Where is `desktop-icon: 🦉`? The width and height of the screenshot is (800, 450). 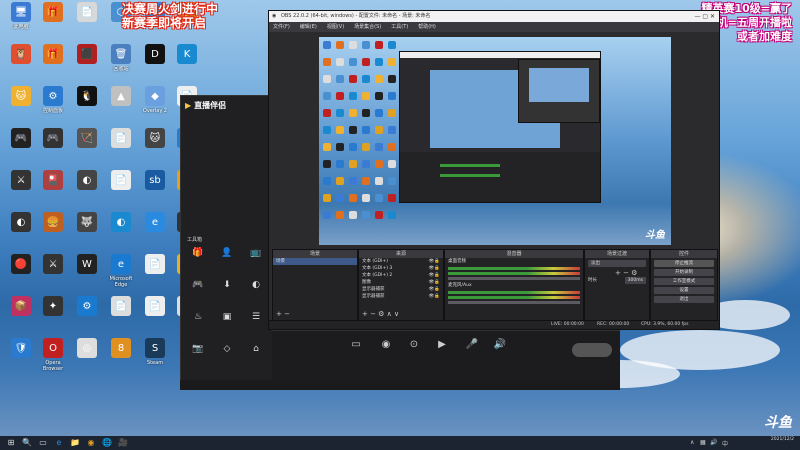 desktop-icon: 🦉 is located at coordinates (21, 65).